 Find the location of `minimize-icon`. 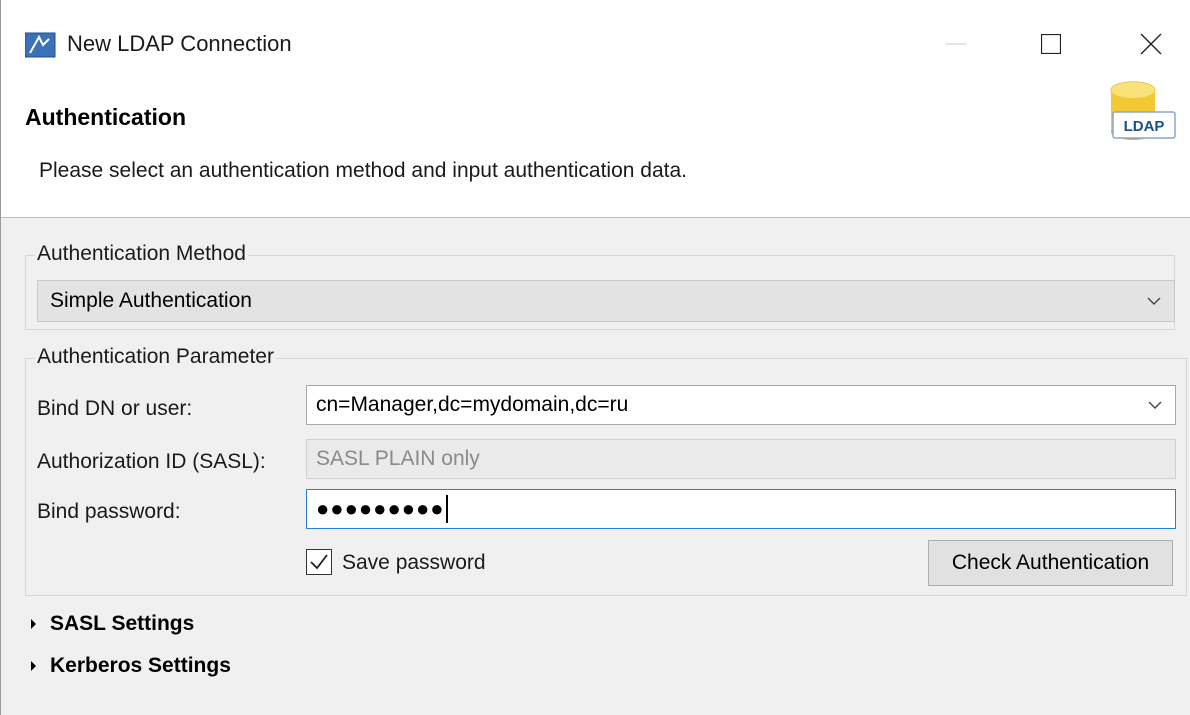

minimize-icon is located at coordinates (956, 44).